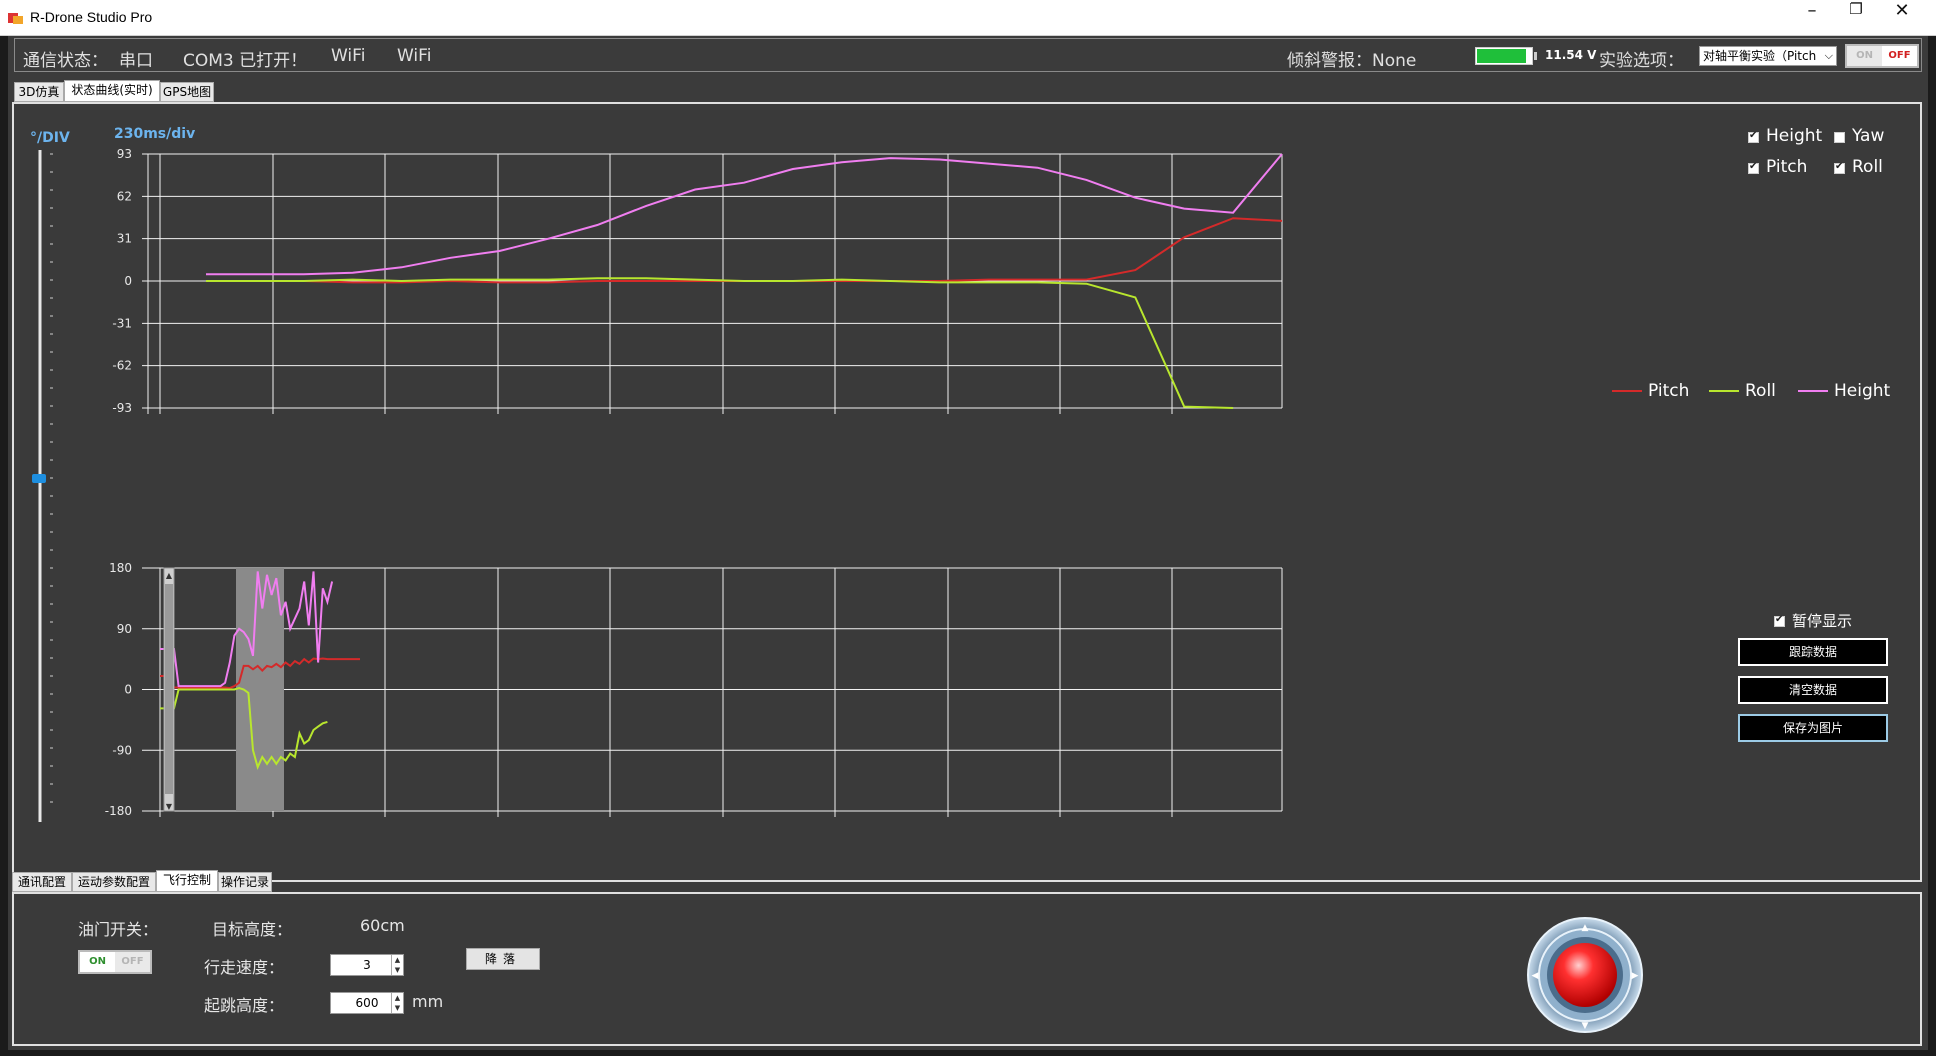 This screenshot has height=1056, width=1936. Describe the element at coordinates (124, 154) in the screenshot. I see `y-tick-label: 93` at that location.